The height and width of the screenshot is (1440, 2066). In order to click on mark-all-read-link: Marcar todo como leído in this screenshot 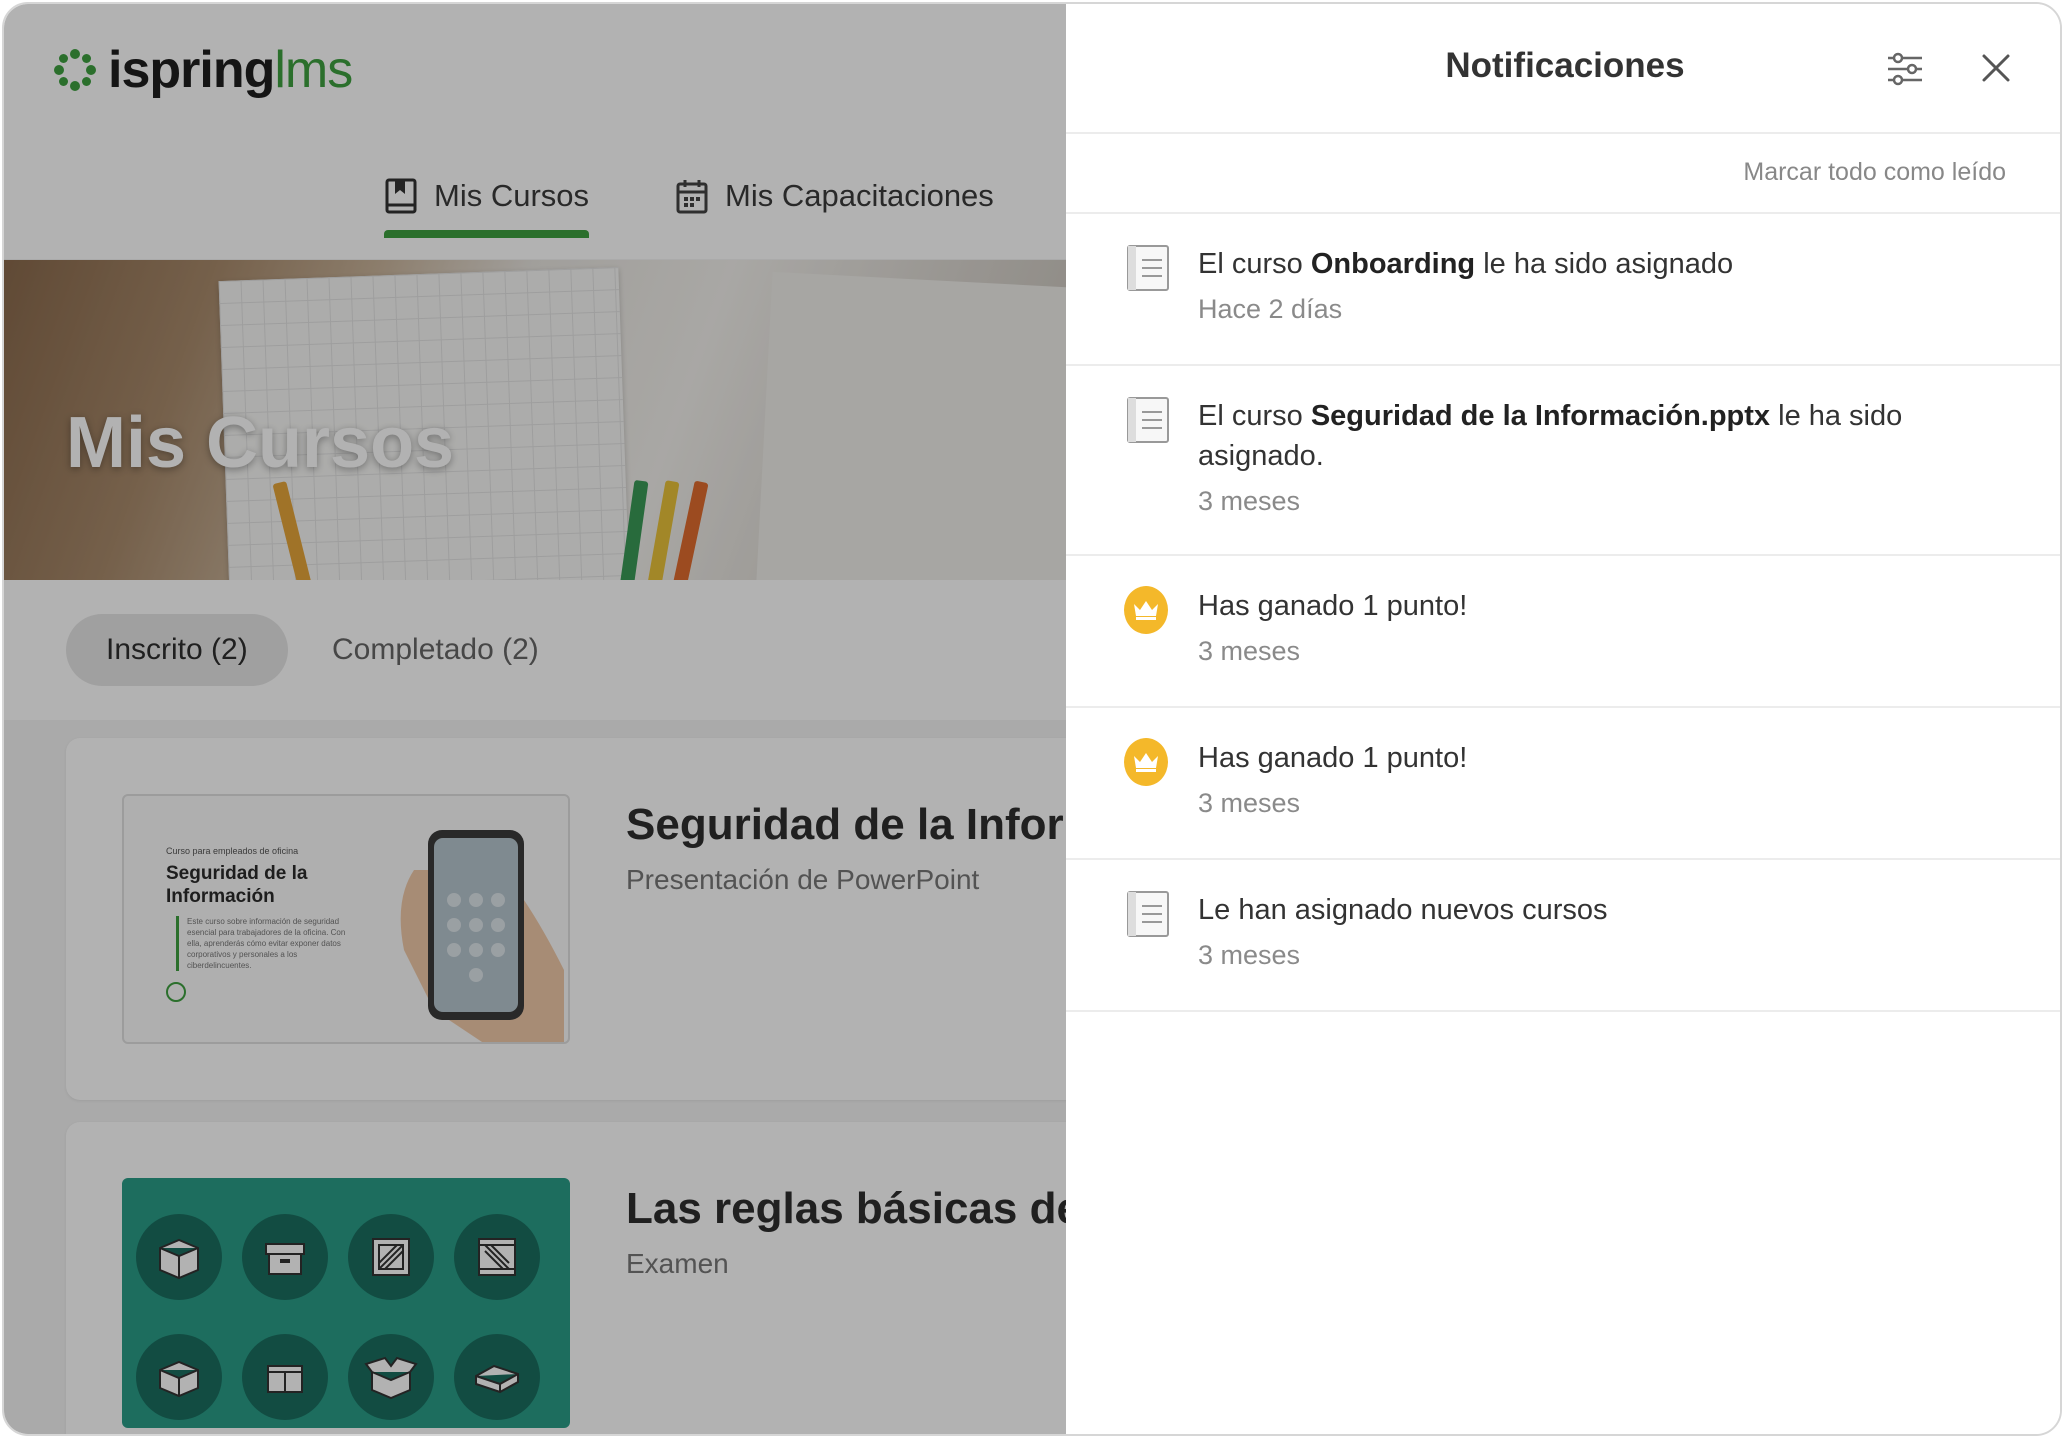, I will do `click(1874, 172)`.